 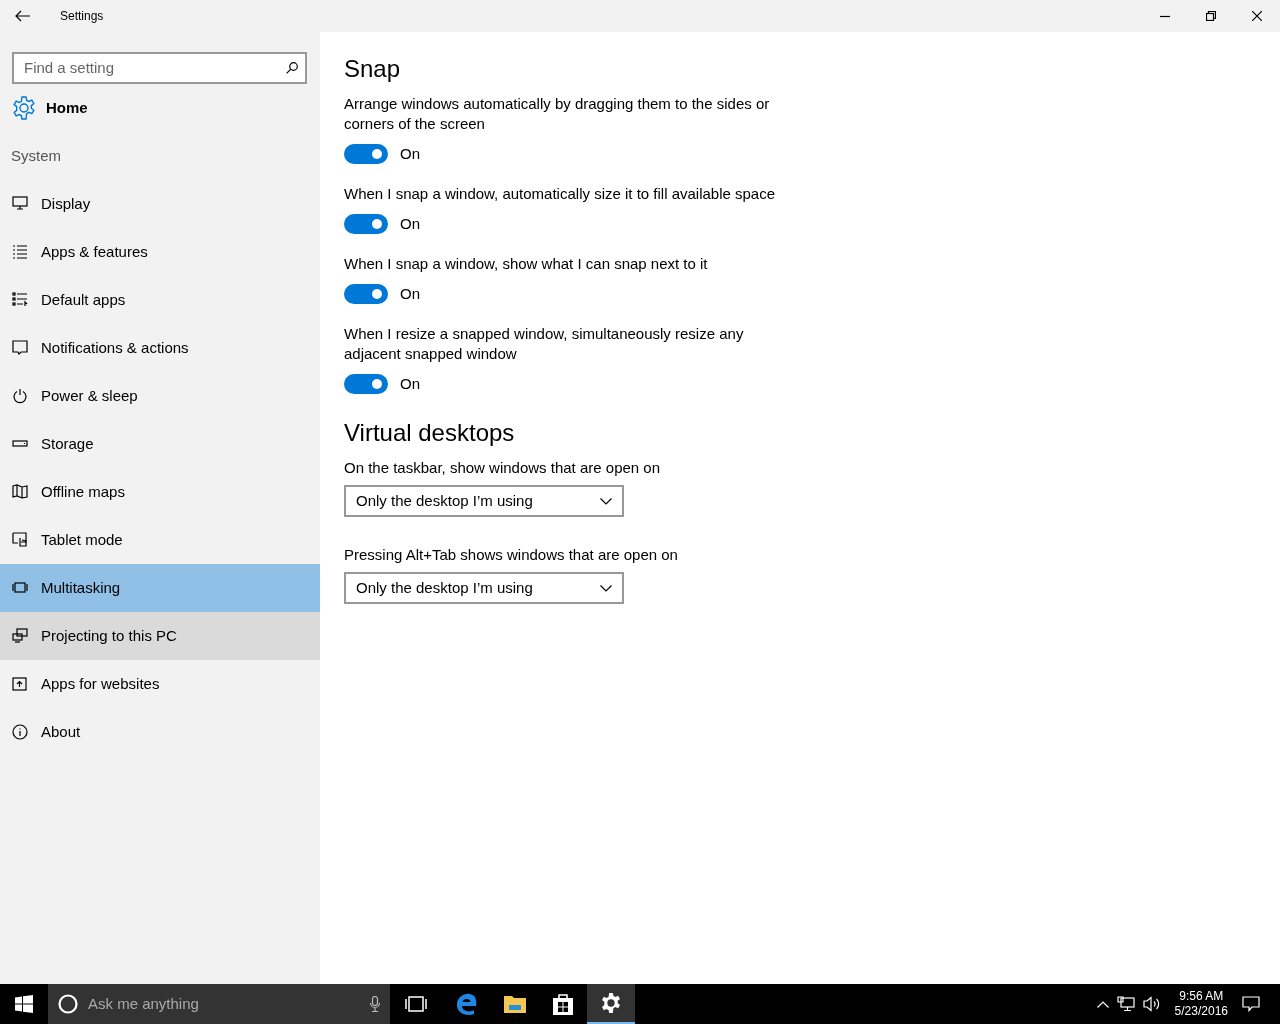 What do you see at coordinates (160, 444) in the screenshot?
I see `nav-item: Storage` at bounding box center [160, 444].